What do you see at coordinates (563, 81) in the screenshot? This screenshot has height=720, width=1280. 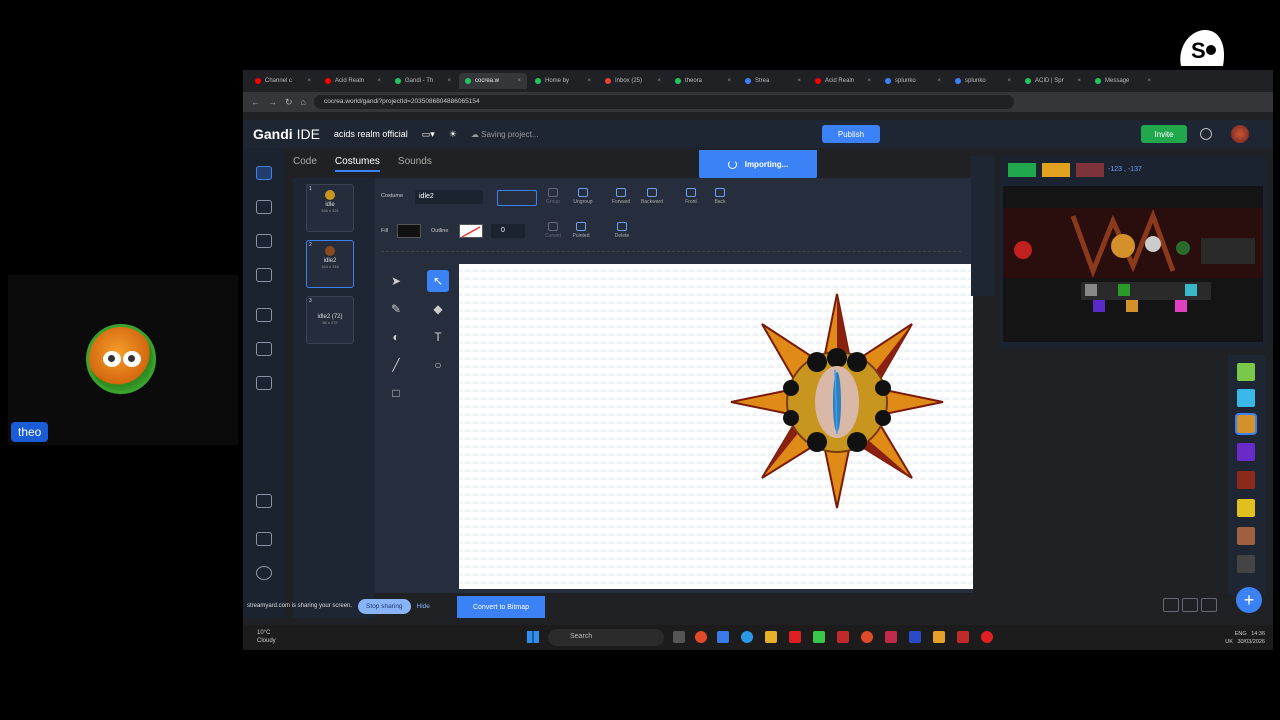 I see `browser-tab: Home by ×` at bounding box center [563, 81].